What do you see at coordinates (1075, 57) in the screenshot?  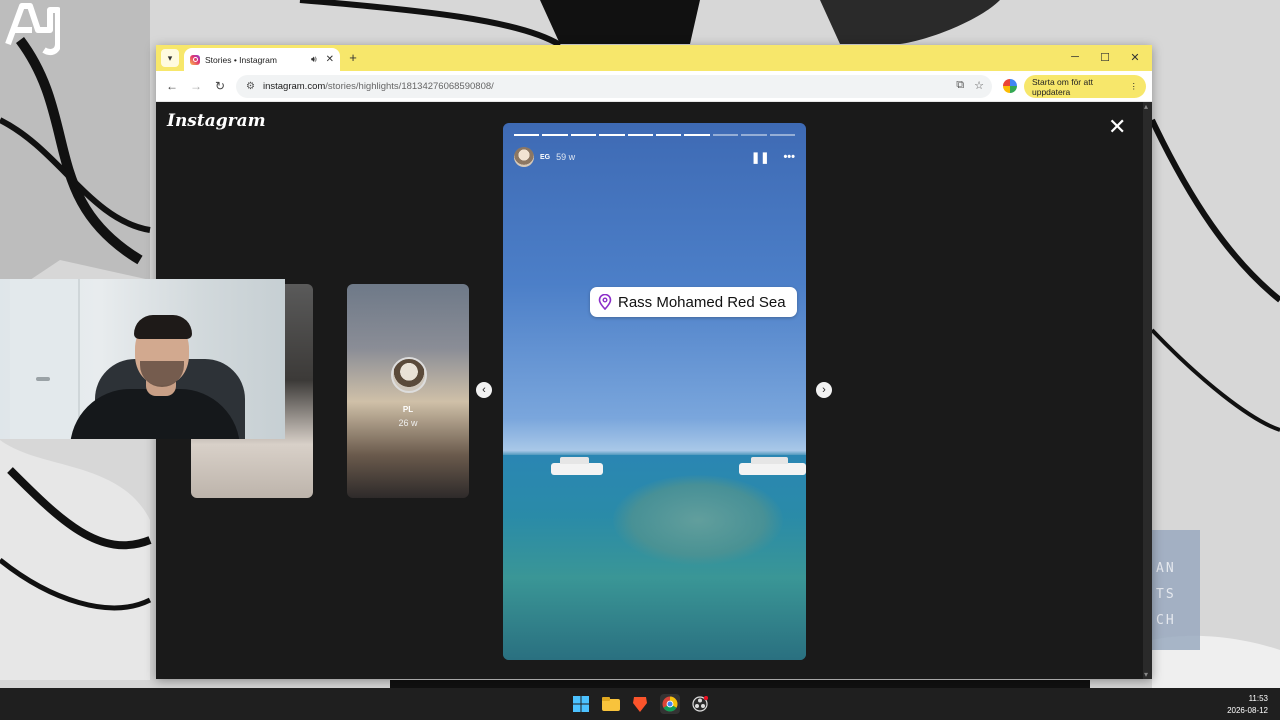 I see `minimize-icon: ─` at bounding box center [1075, 57].